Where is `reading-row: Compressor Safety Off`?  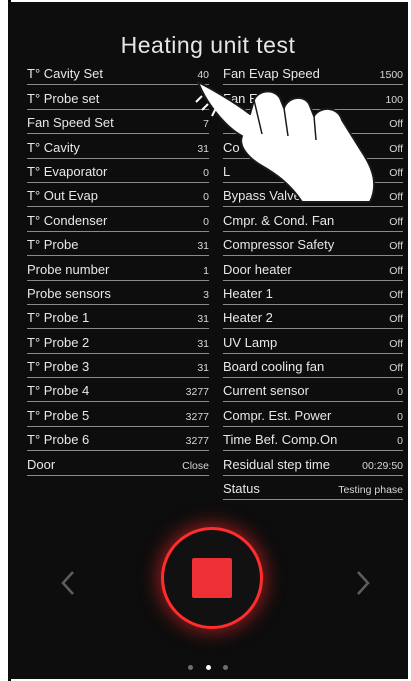
reading-row: Compressor Safety Off is located at coordinates (313, 244).